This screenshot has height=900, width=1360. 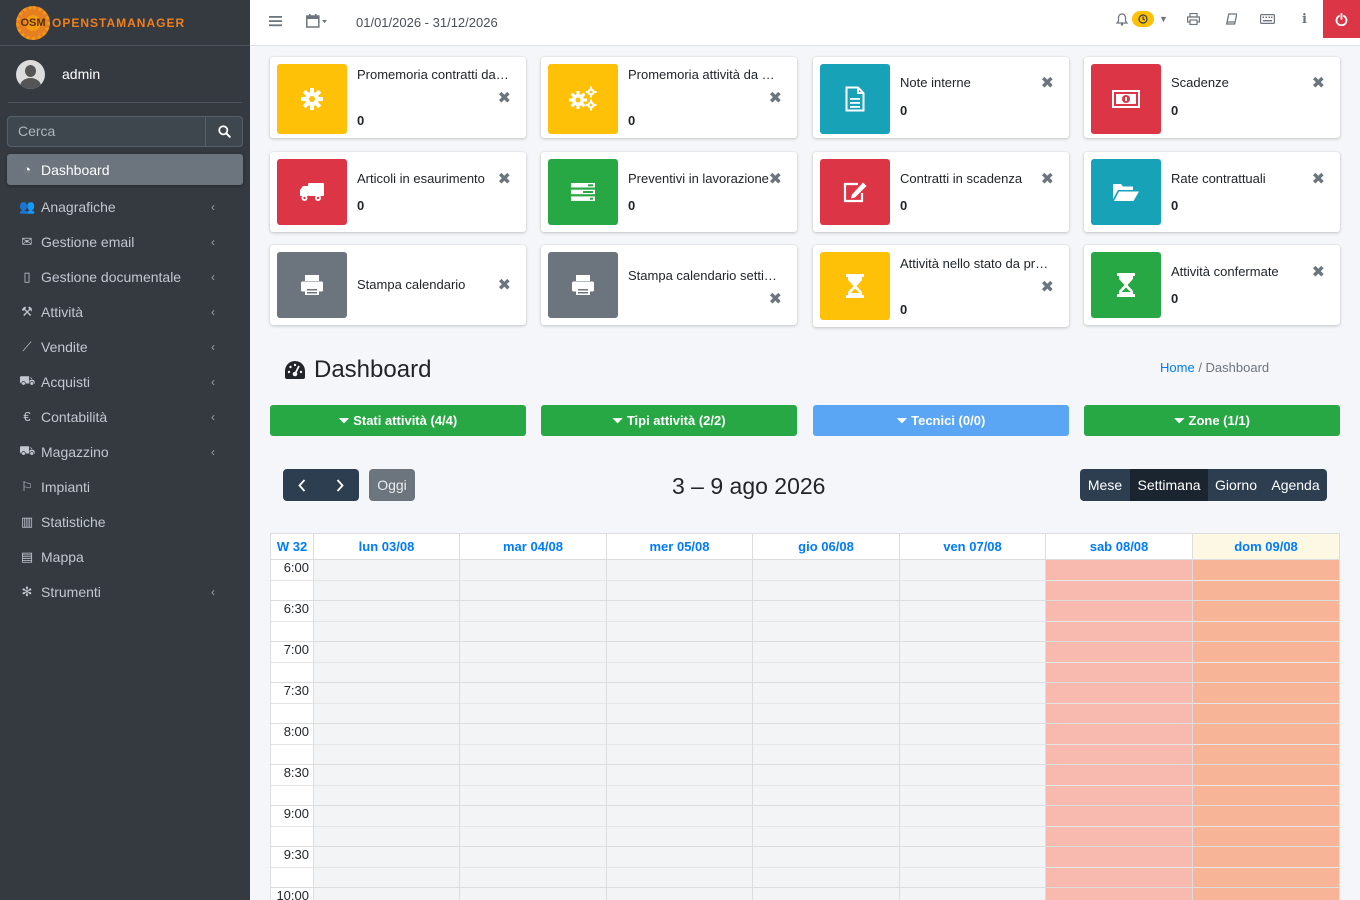 I want to click on day-header: ven 07/08, so click(x=973, y=546).